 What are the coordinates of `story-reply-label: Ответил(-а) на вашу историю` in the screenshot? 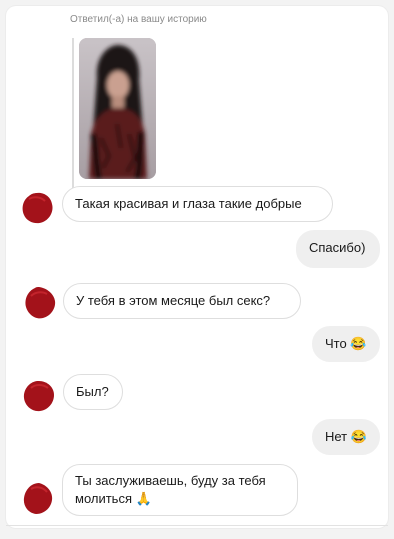 It's located at (138, 19).